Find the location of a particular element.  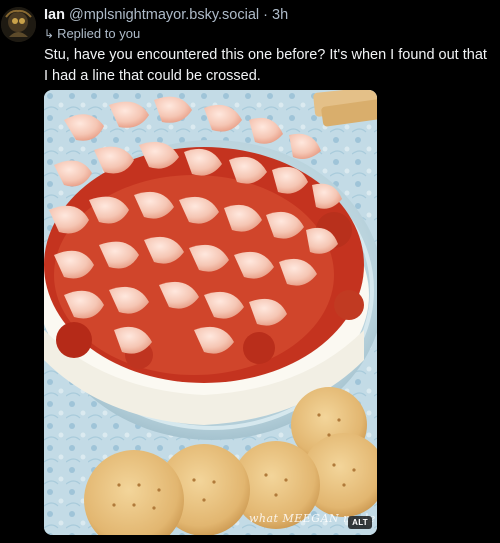

alt-text-badge: ALT is located at coordinates (360, 522).